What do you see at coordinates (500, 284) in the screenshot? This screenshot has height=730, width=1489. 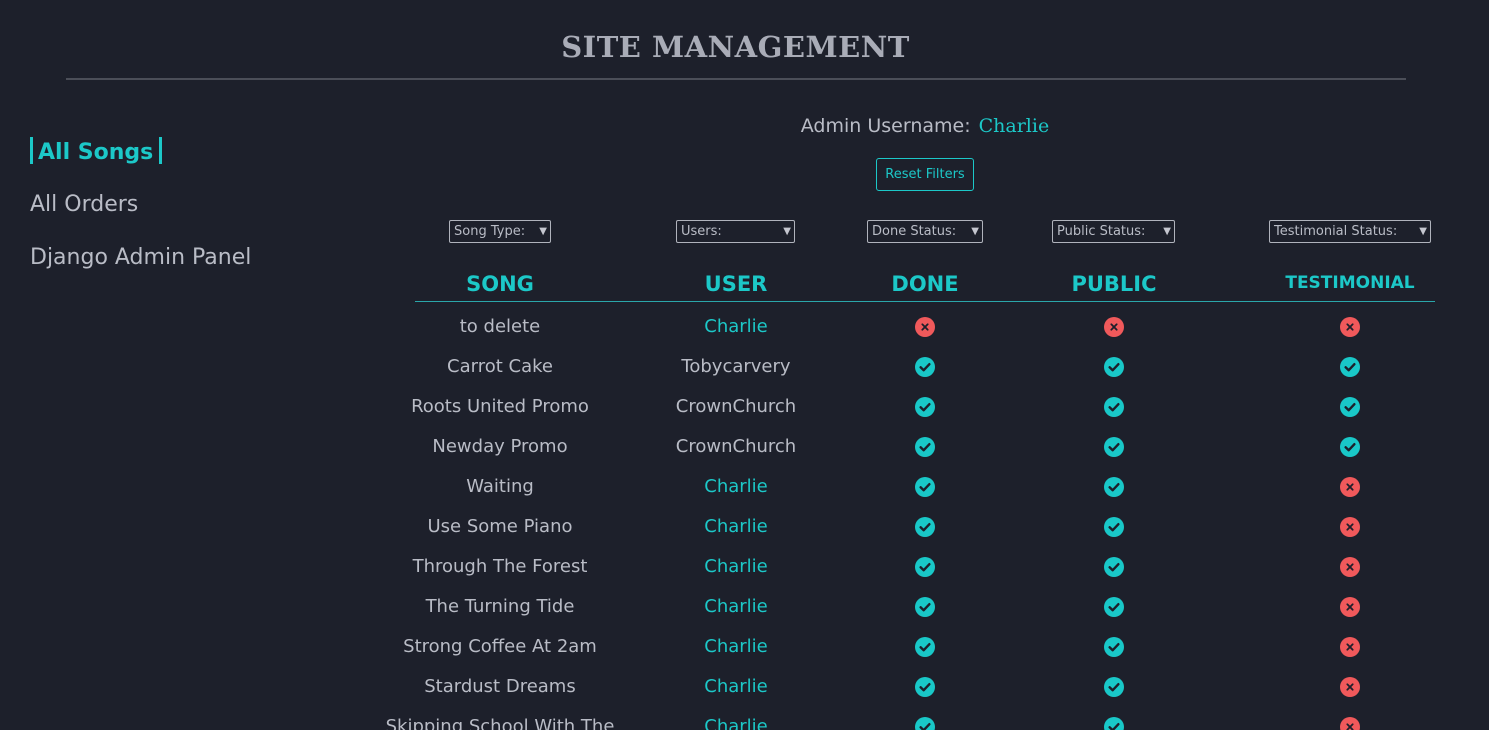 I see `column-header-song: SONG` at bounding box center [500, 284].